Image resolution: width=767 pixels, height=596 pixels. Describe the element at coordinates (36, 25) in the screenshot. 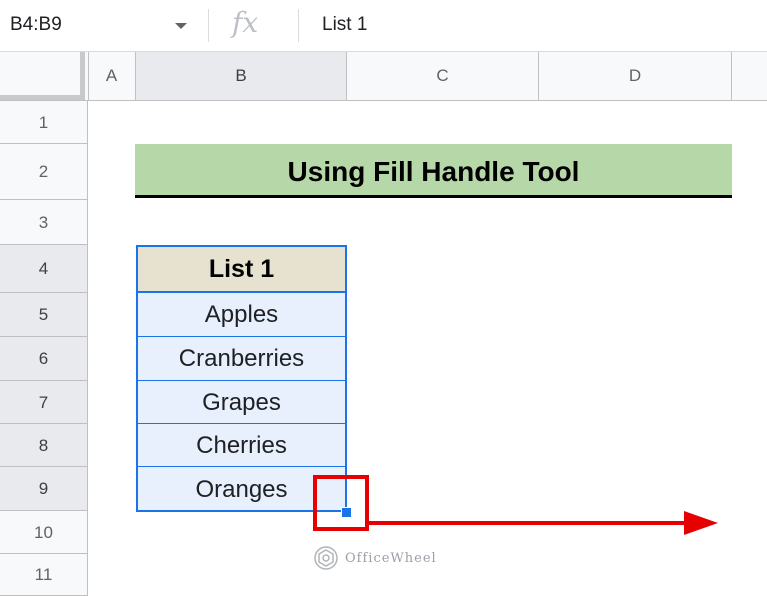

I see `name-box-value: B4:B9` at that location.